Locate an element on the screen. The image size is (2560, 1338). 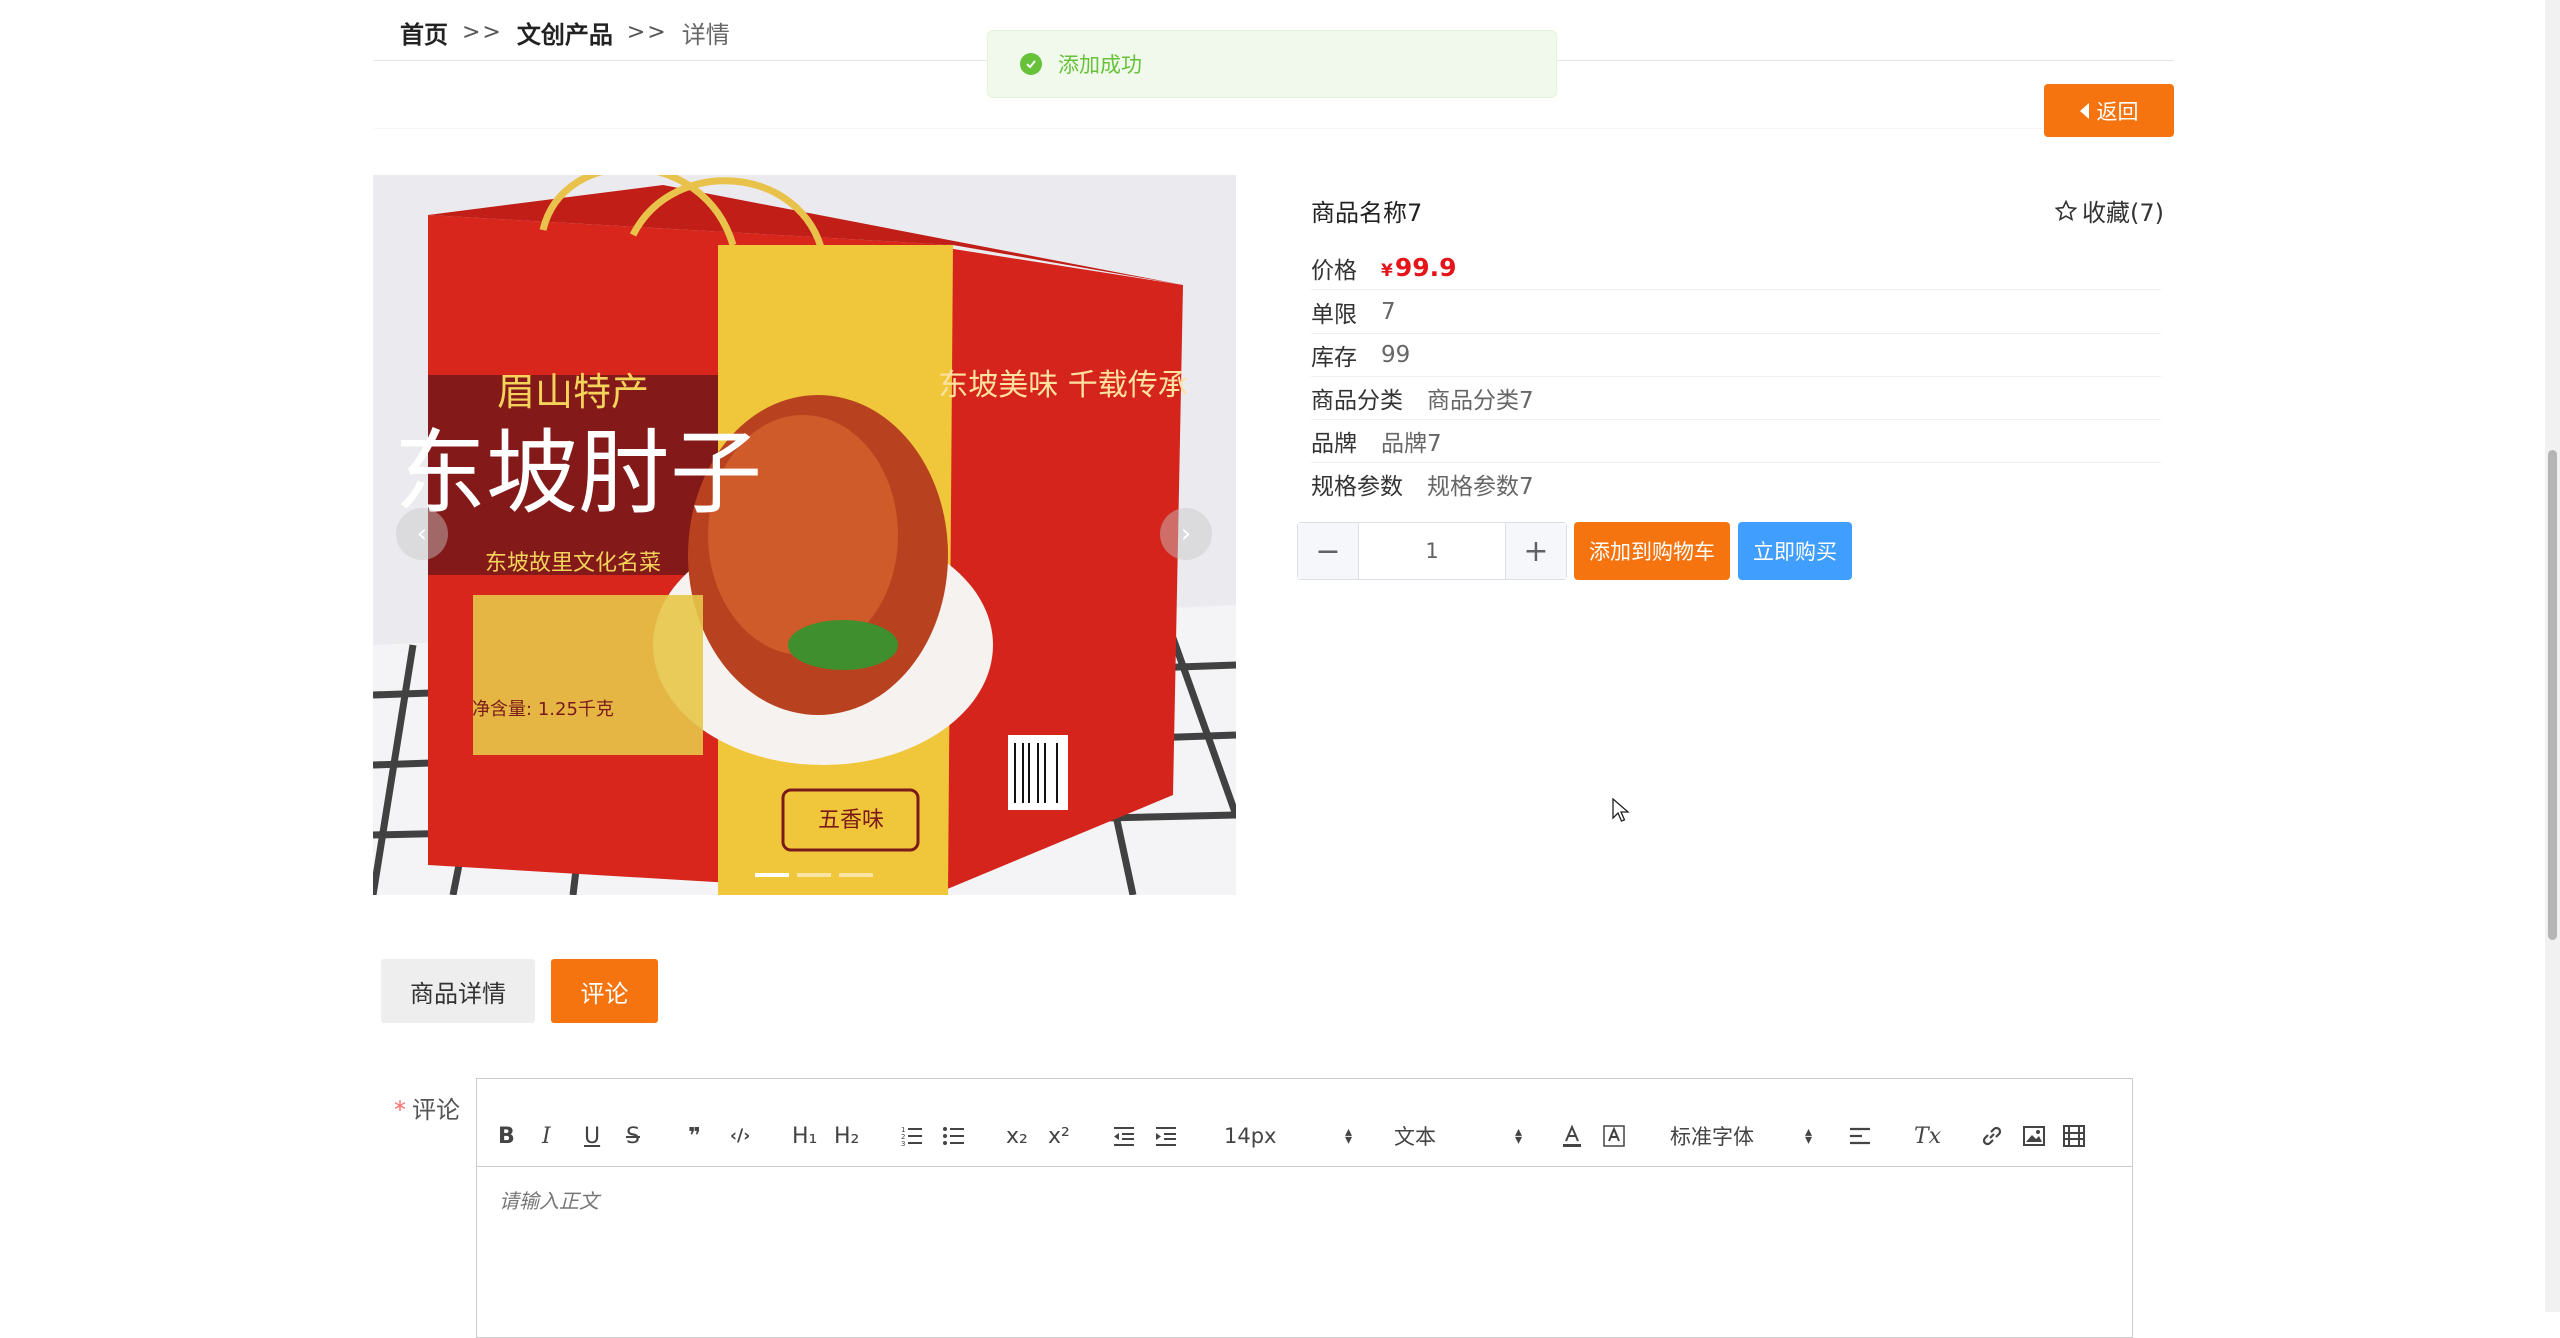
bold-button: B is located at coordinates (506, 1136).